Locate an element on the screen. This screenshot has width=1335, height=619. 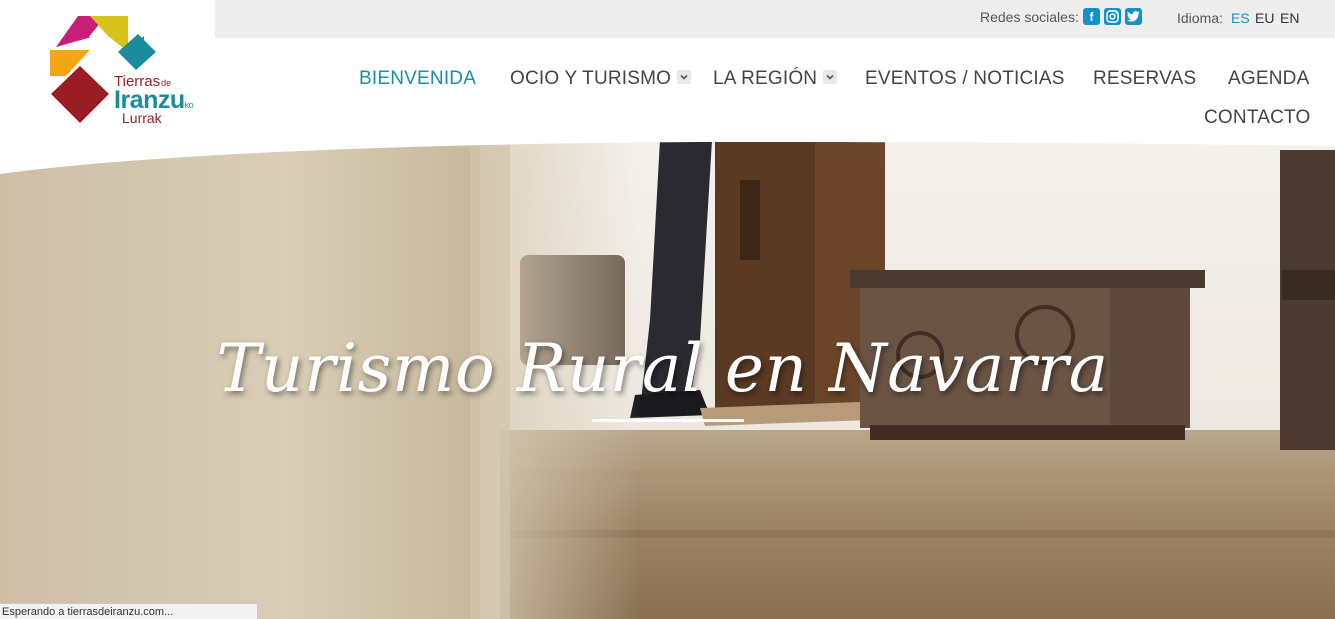
language-es: ES is located at coordinates (1240, 18).